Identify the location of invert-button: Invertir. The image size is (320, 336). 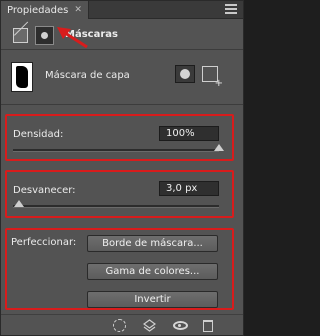
(152, 299).